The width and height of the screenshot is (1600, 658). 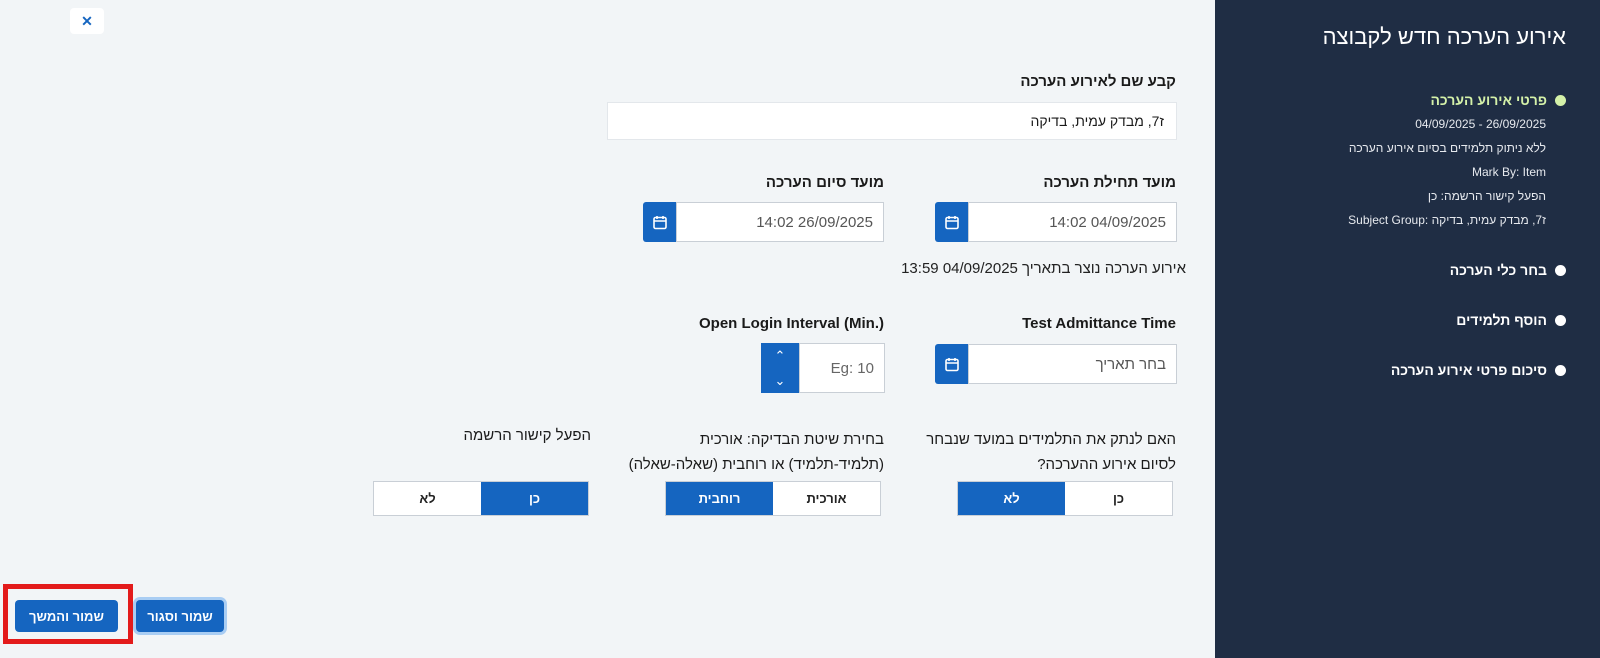 I want to click on disconnect-label-line2: לסיום אירוע ההערכה?, so click(x=1106, y=464).